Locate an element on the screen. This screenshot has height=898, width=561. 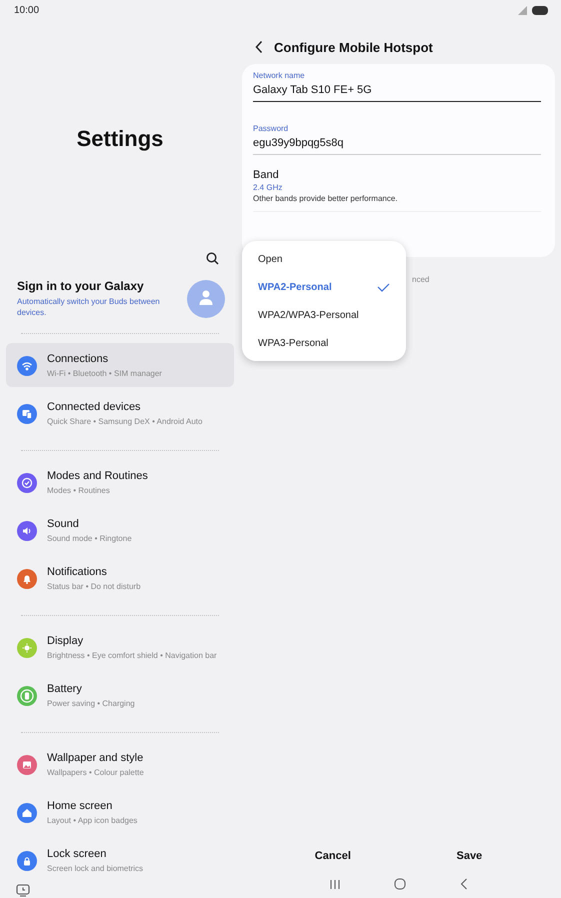
band-label: Band is located at coordinates (397, 175).